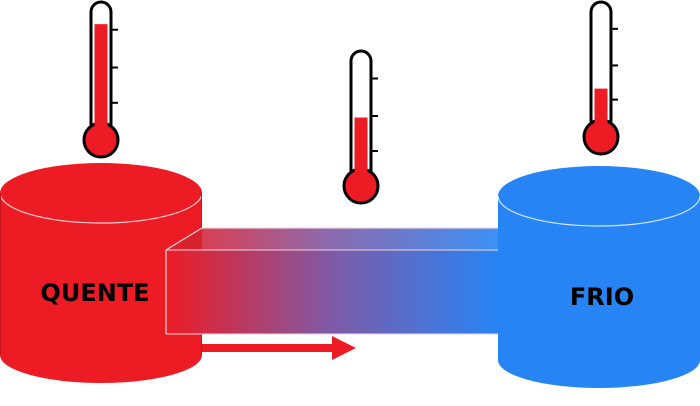 The height and width of the screenshot is (406, 700). I want to click on hot-label: QUENTE, so click(94, 293).